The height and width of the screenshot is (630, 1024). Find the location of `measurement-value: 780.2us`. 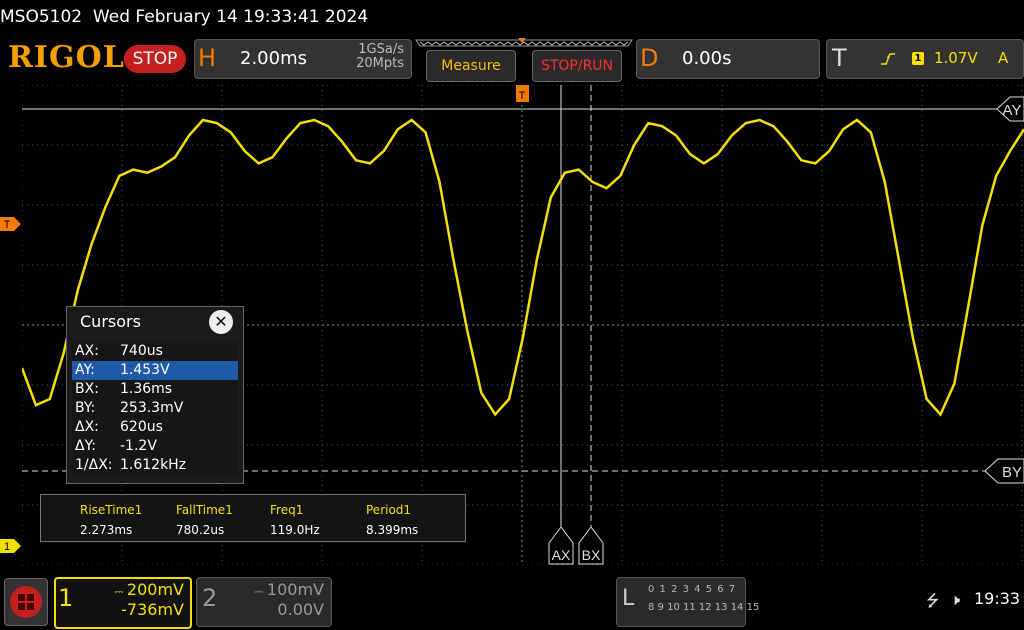

measurement-value: 780.2us is located at coordinates (200, 530).